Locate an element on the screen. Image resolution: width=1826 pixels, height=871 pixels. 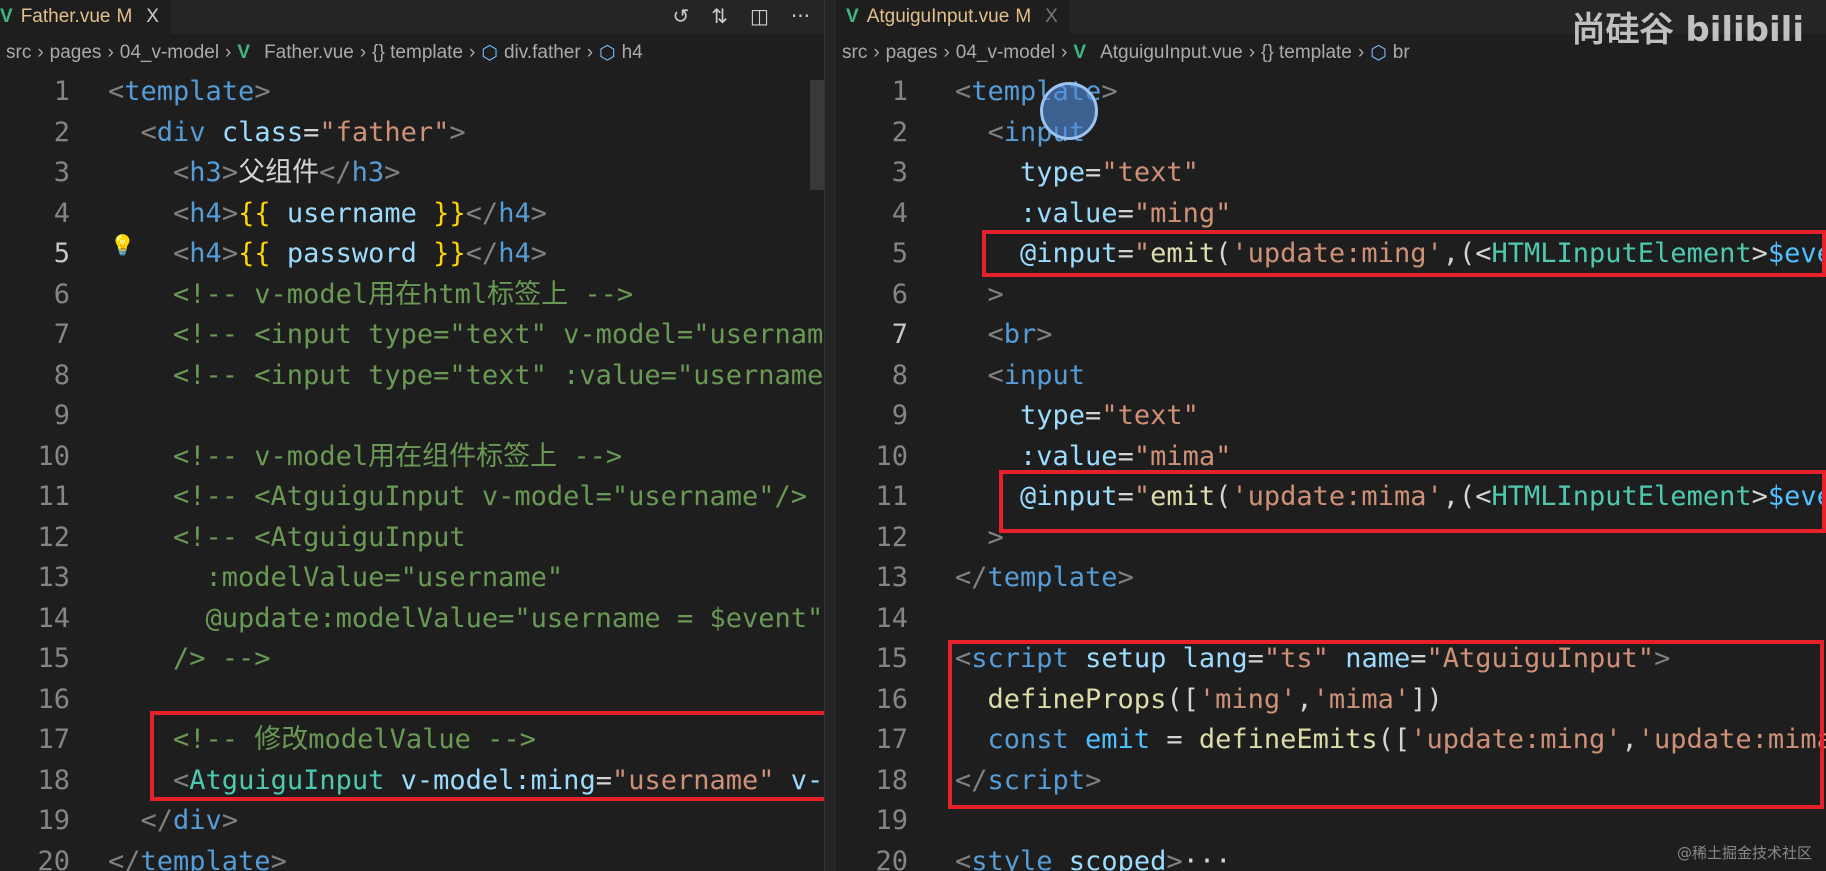
history-icon: ↺ is located at coordinates (680, 16).